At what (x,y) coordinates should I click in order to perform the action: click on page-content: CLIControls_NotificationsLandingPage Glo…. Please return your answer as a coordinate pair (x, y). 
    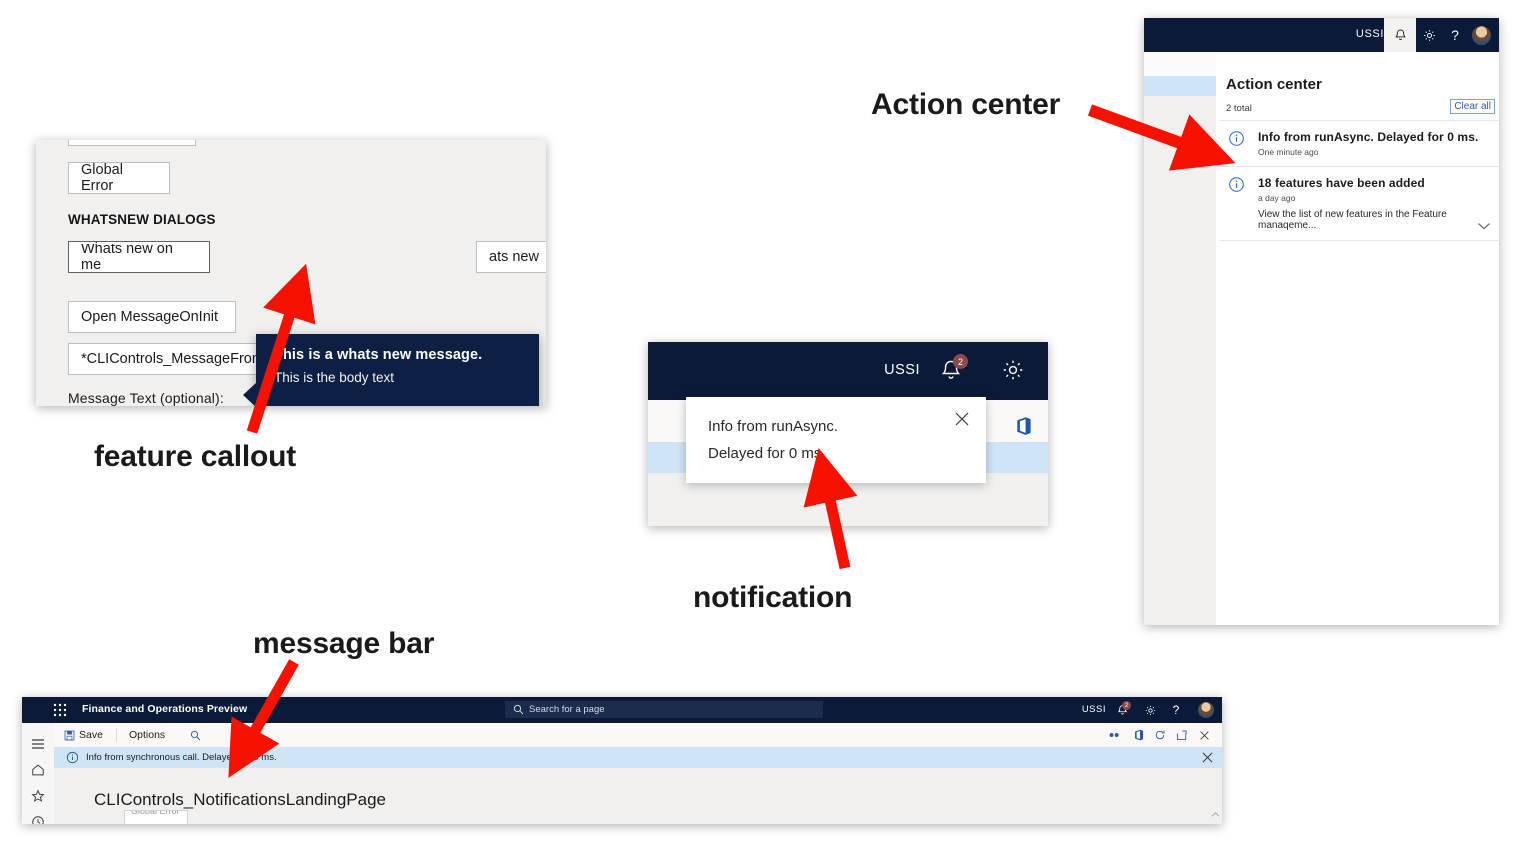
    Looking at the image, I should click on (638, 796).